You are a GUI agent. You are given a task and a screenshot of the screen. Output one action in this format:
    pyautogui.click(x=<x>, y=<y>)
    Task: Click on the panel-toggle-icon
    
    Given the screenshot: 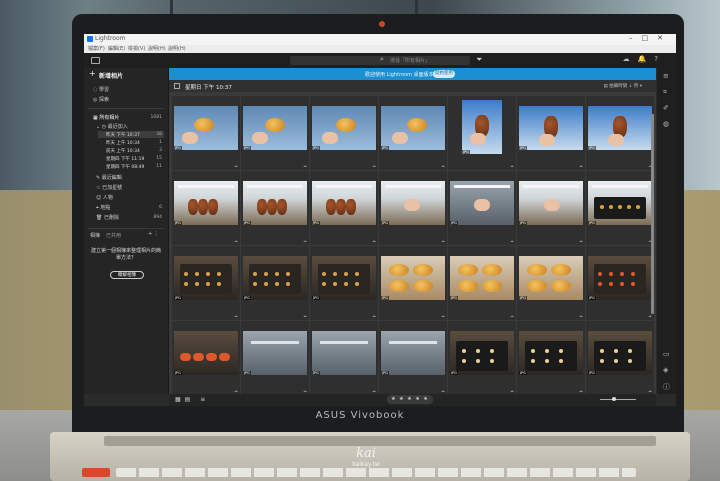 What is the action you would take?
    pyautogui.click(x=95, y=60)
    